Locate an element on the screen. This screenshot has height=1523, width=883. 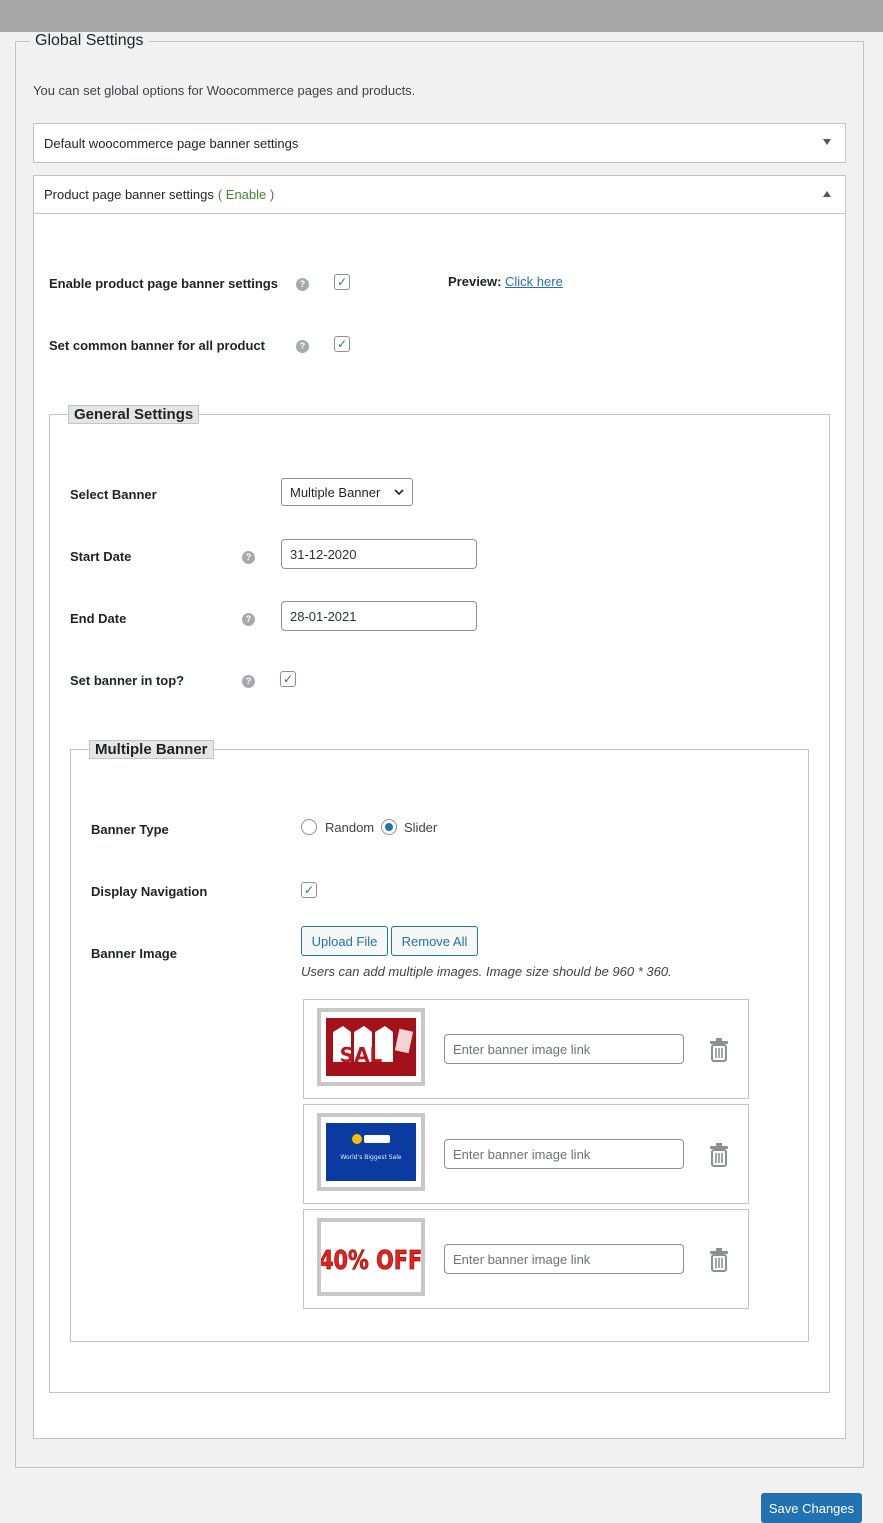
enable-product-banner-label: Enable product page banner settings is located at coordinates (163, 283).